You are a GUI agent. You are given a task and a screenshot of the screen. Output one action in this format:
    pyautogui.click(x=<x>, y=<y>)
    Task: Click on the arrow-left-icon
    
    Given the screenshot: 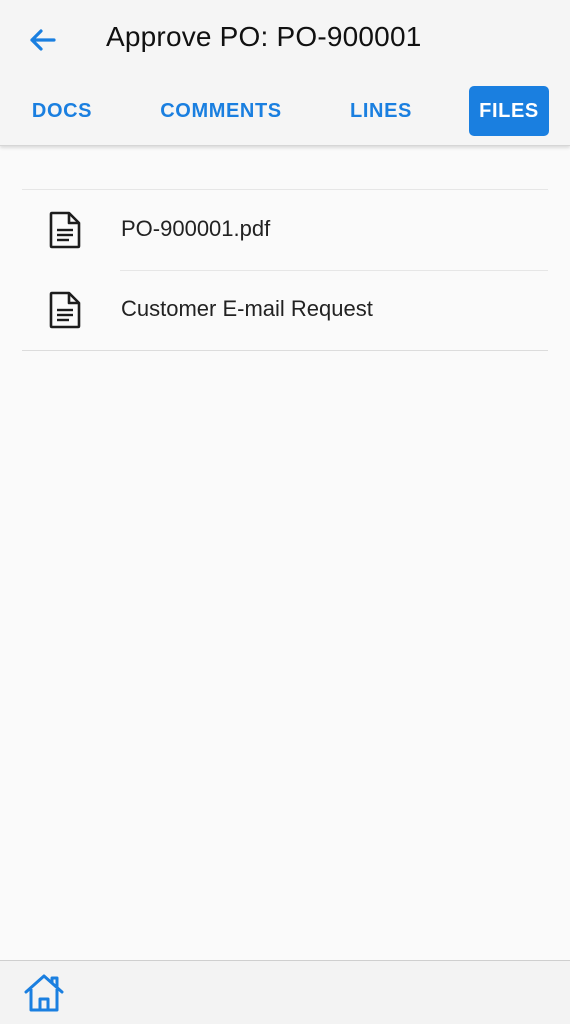 What is the action you would take?
    pyautogui.click(x=43, y=40)
    